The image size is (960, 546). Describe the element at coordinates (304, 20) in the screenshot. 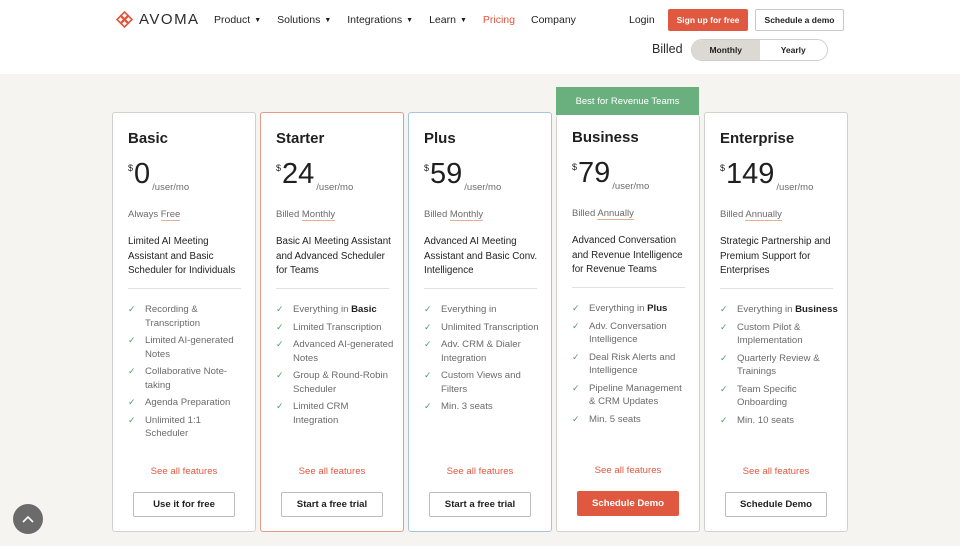

I see `nav-solutions: Solutions ▼` at that location.